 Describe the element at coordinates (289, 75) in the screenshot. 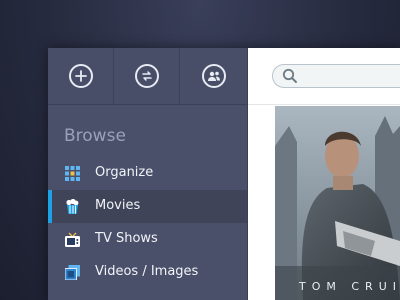

I see `search-icon` at that location.